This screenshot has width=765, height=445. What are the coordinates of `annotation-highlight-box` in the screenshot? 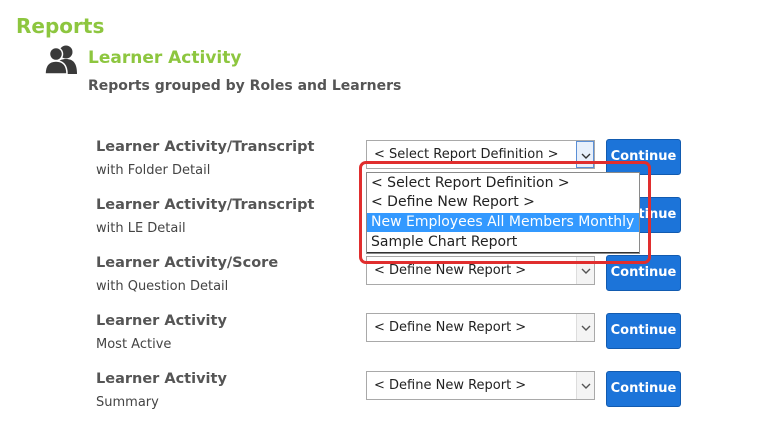 It's located at (505, 212).